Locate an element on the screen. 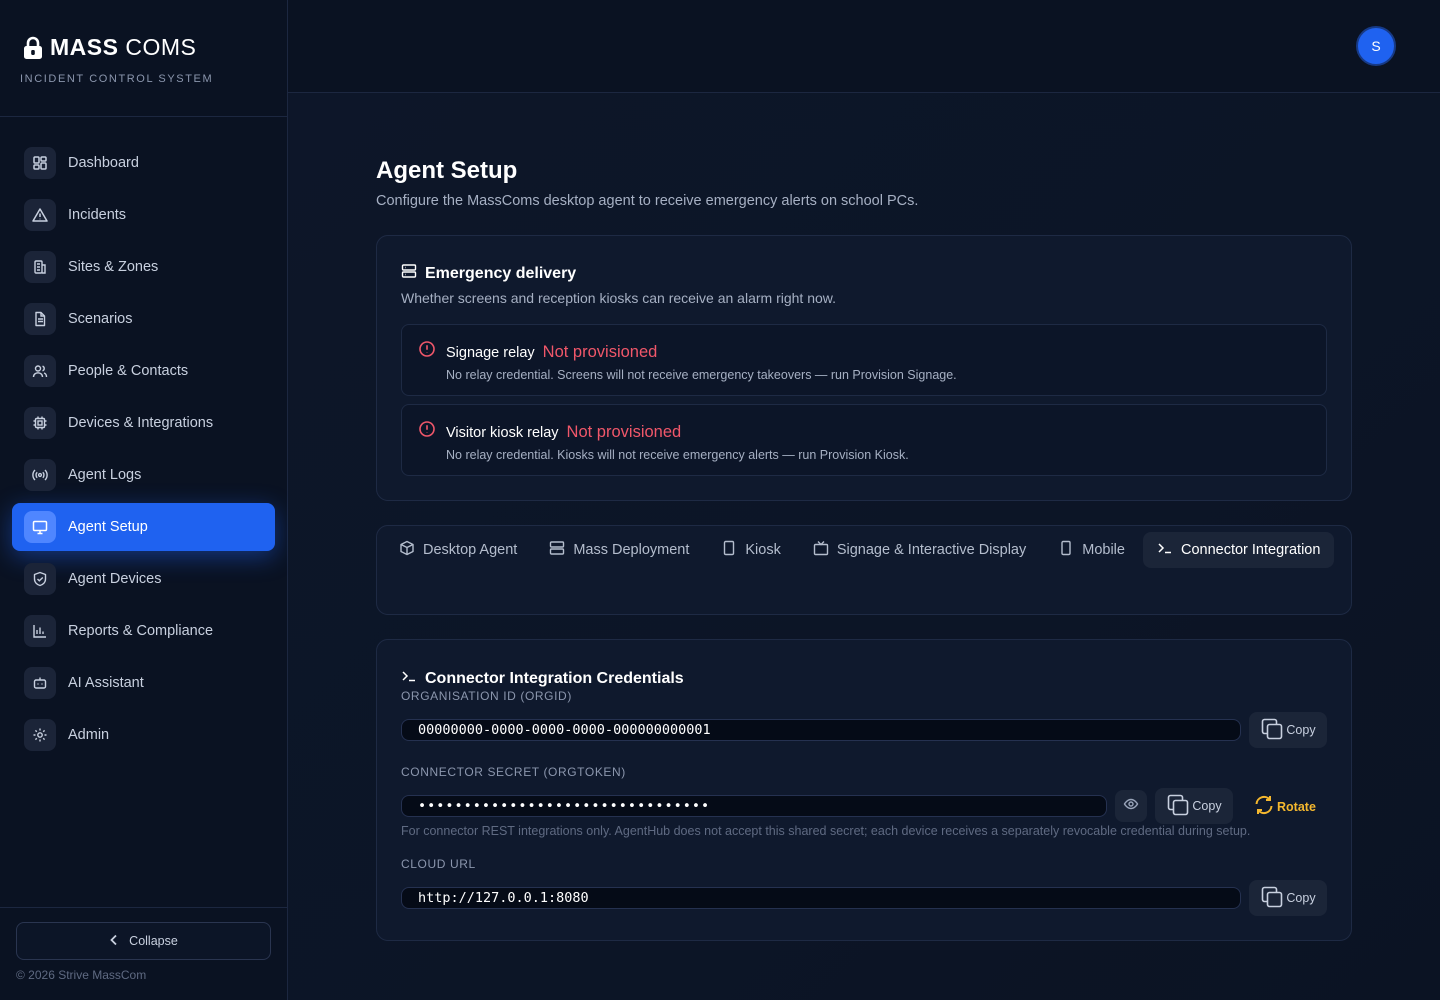 The image size is (1440, 1000). monitor-icon is located at coordinates (40, 527).